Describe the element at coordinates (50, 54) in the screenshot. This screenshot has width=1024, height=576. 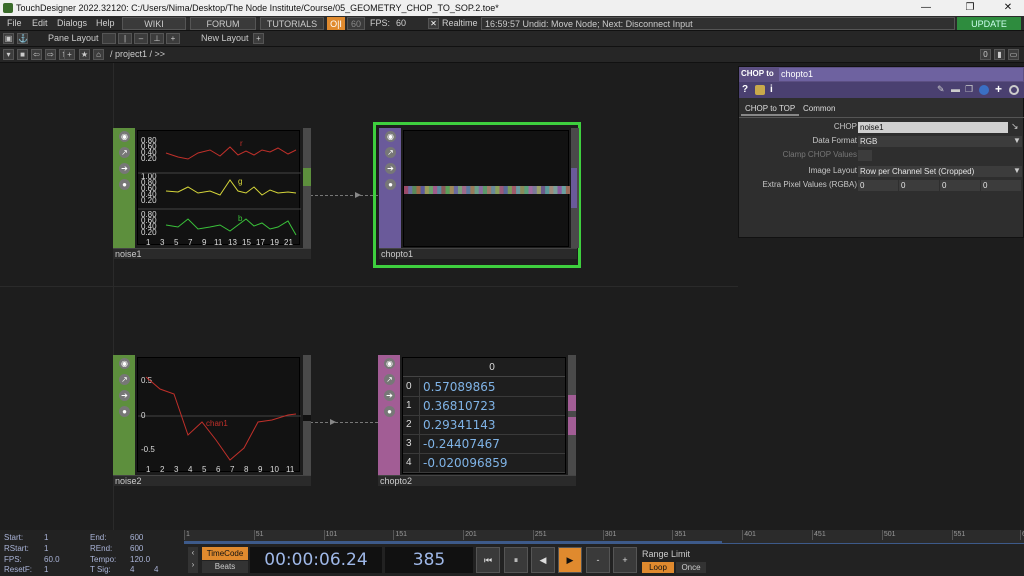
I see `forward-arrow-icon: ⇨` at that location.